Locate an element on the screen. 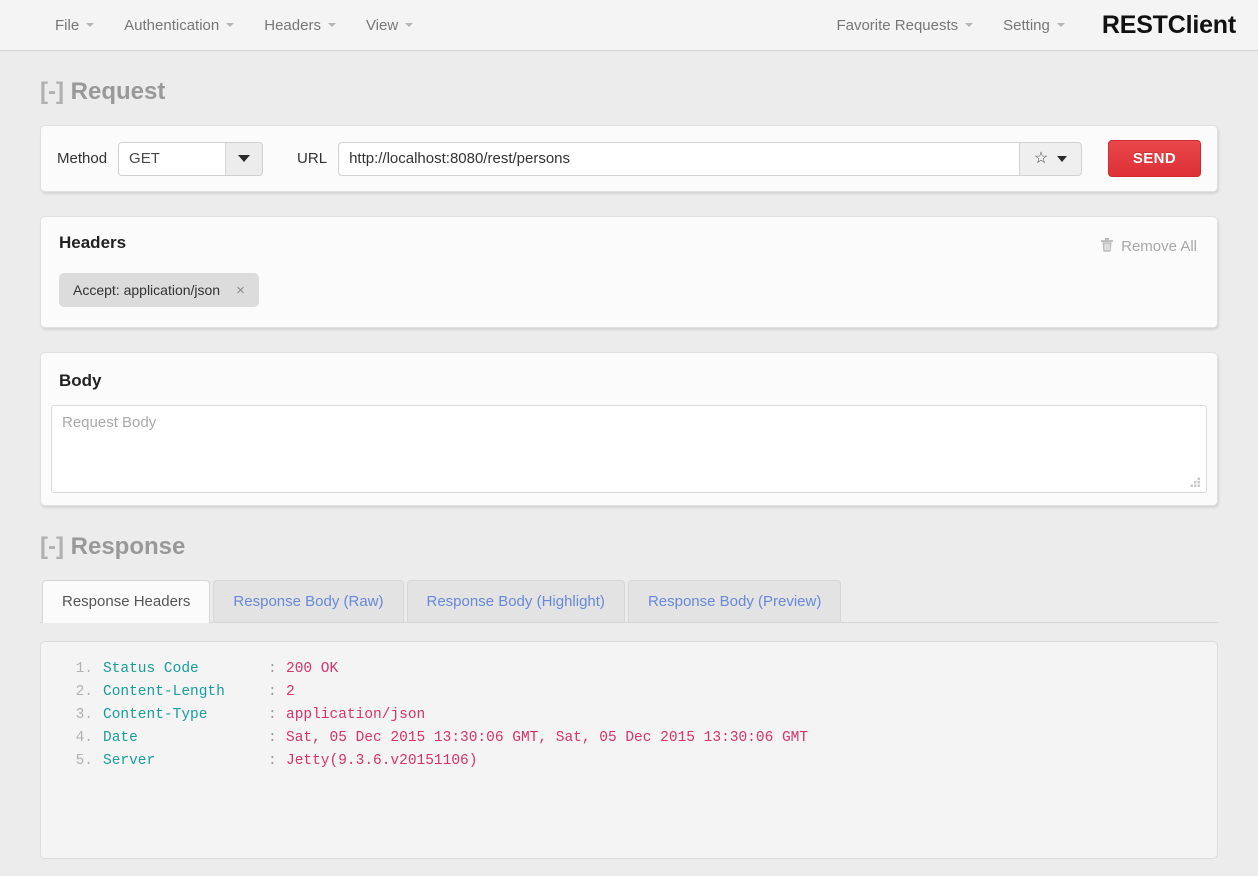 The image size is (1258, 876). trash-icon is located at coordinates (1107, 246).